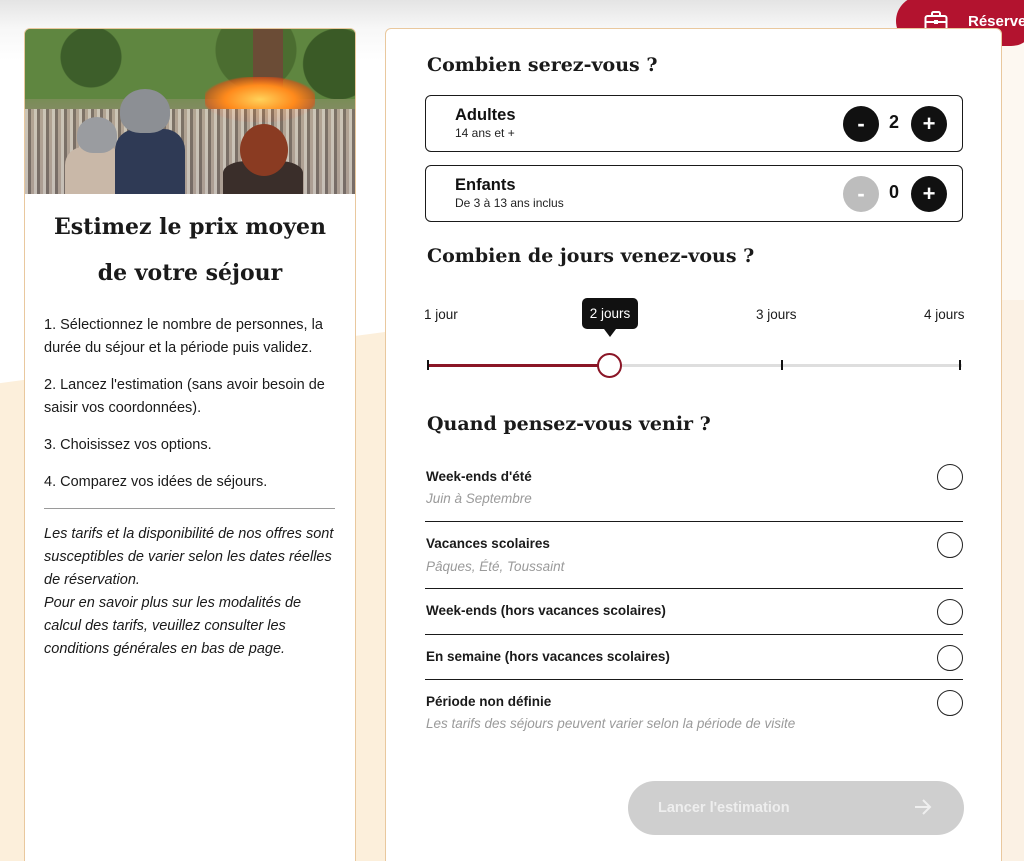  Describe the element at coordinates (996, 21) in the screenshot. I see `reserve-label: Réserve` at that location.